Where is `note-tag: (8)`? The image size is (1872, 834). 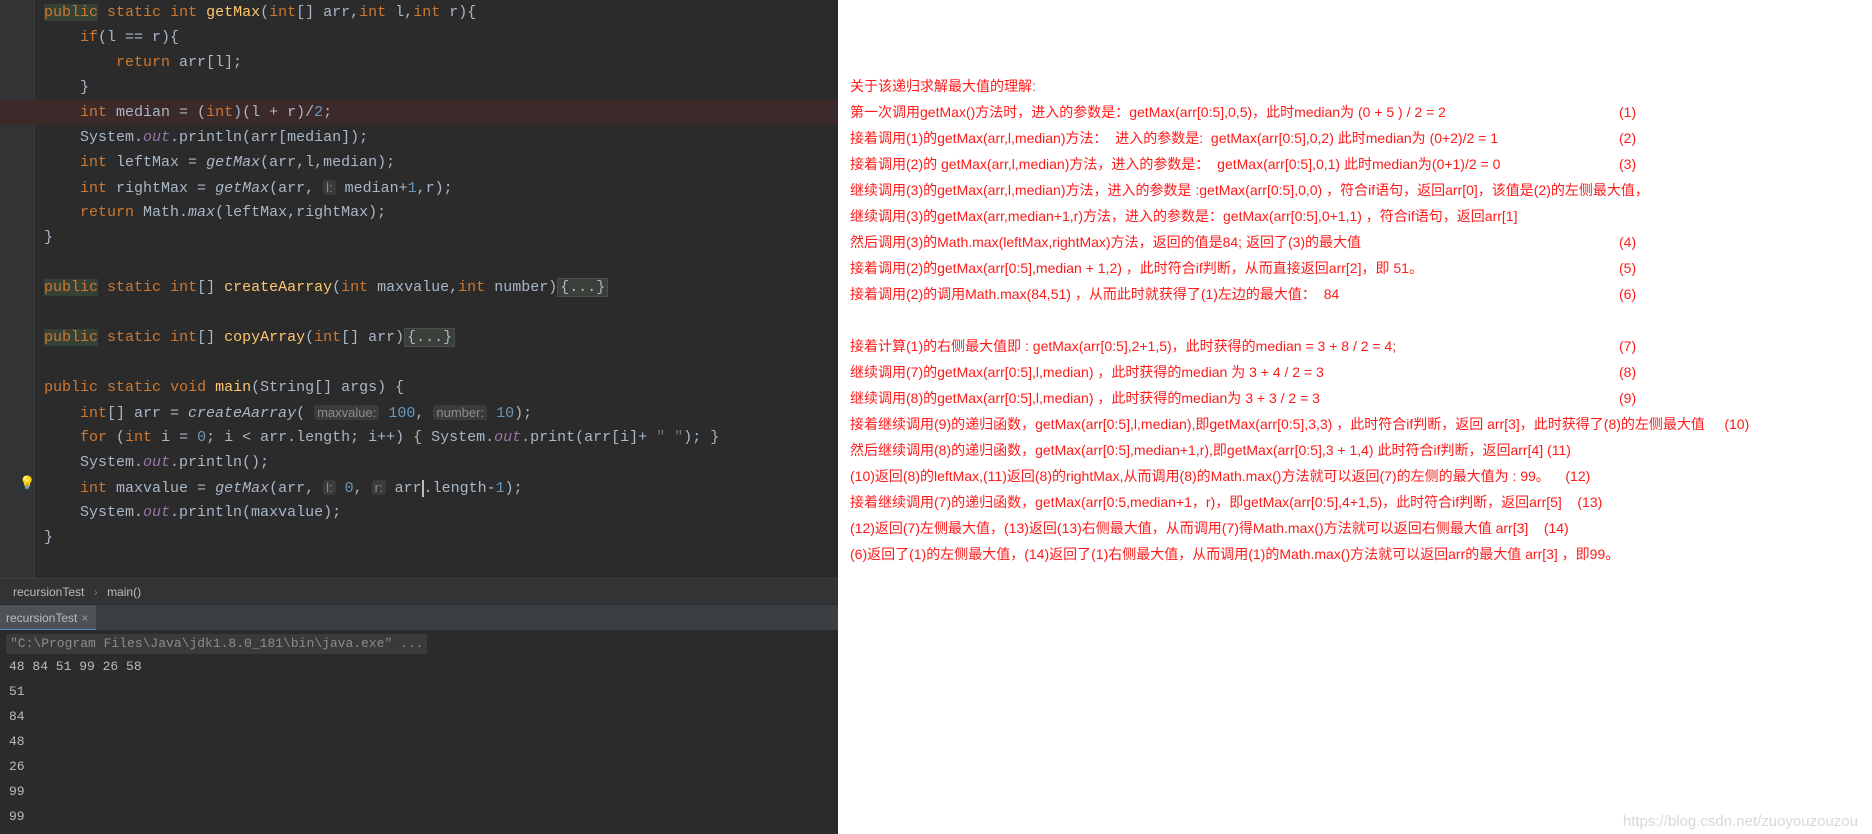 note-tag: (8) is located at coordinates (1628, 372).